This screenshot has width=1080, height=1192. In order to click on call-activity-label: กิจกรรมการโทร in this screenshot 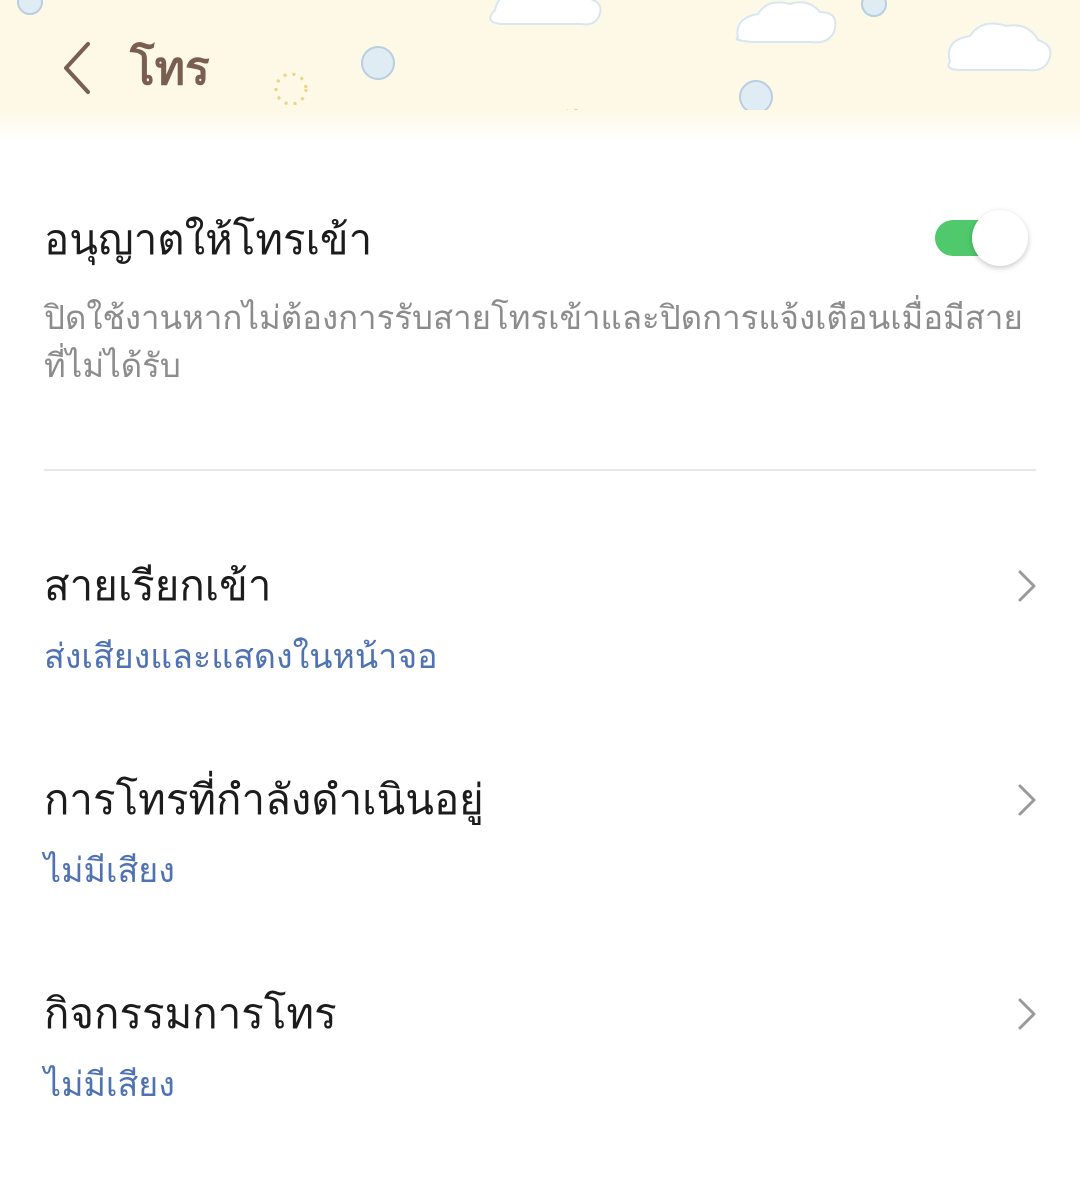, I will do `click(190, 1013)`.